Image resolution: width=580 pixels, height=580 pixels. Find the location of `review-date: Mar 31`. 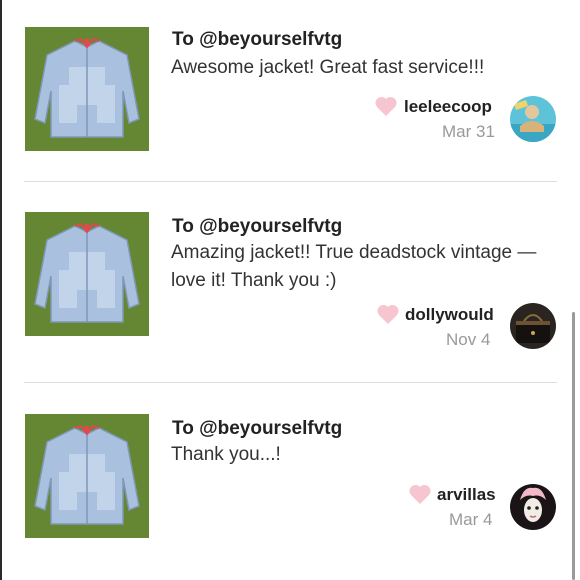

review-date: Mar 31 is located at coordinates (468, 131).